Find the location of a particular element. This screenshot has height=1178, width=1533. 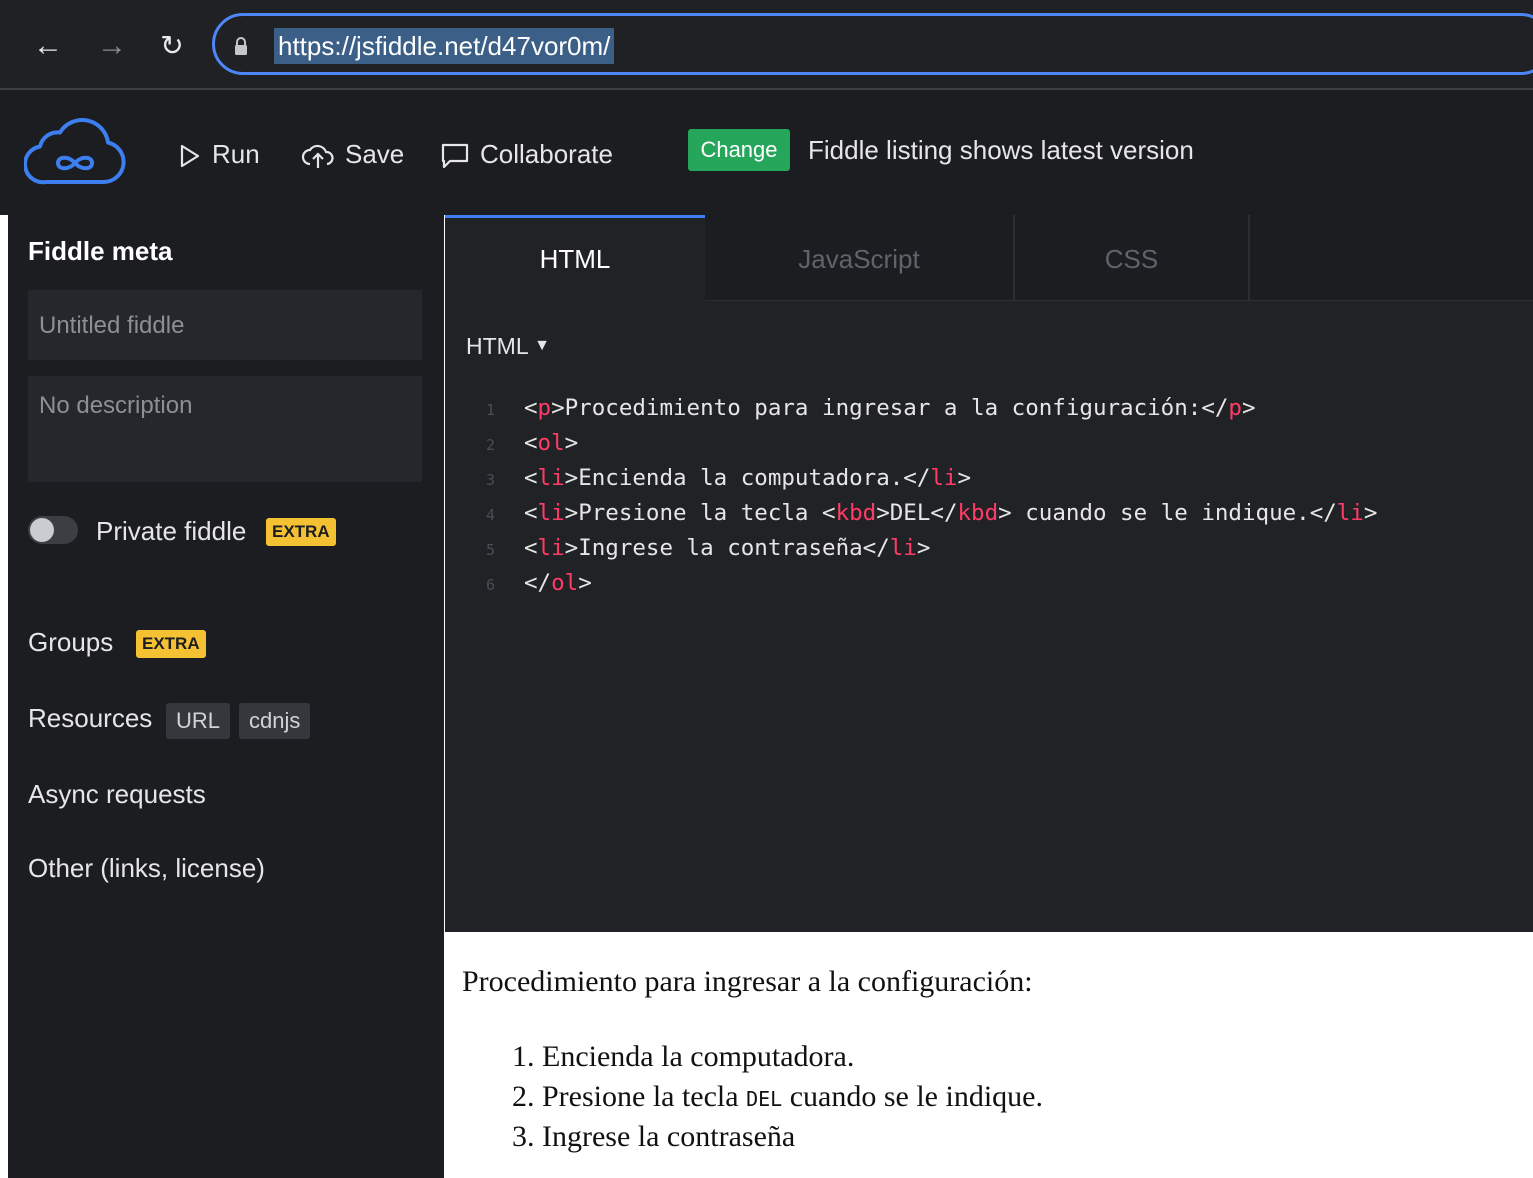

code-line: 2 <ol> is located at coordinates (532, 443).